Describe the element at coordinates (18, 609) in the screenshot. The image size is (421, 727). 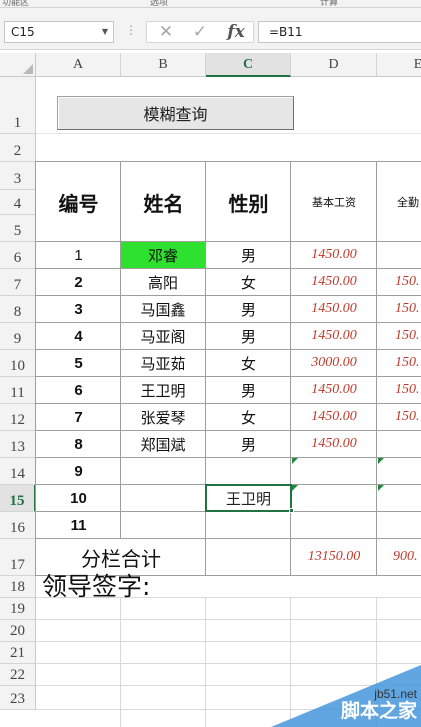
I see `row-header-19: 19` at that location.